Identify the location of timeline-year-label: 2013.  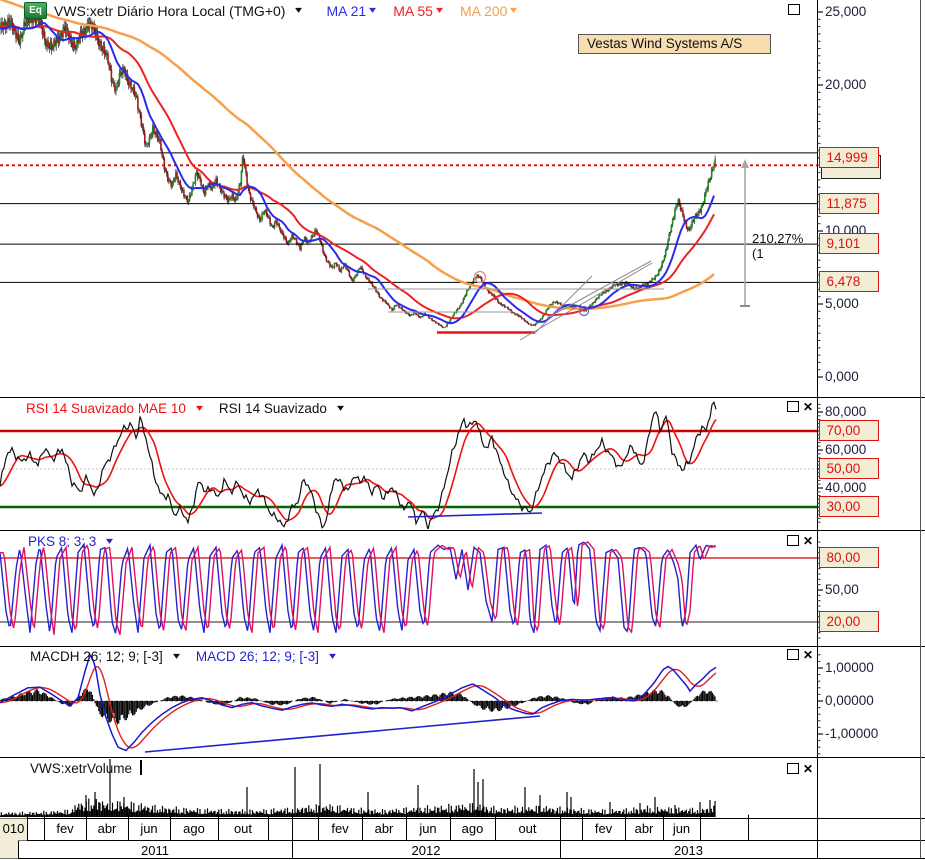
(688, 850).